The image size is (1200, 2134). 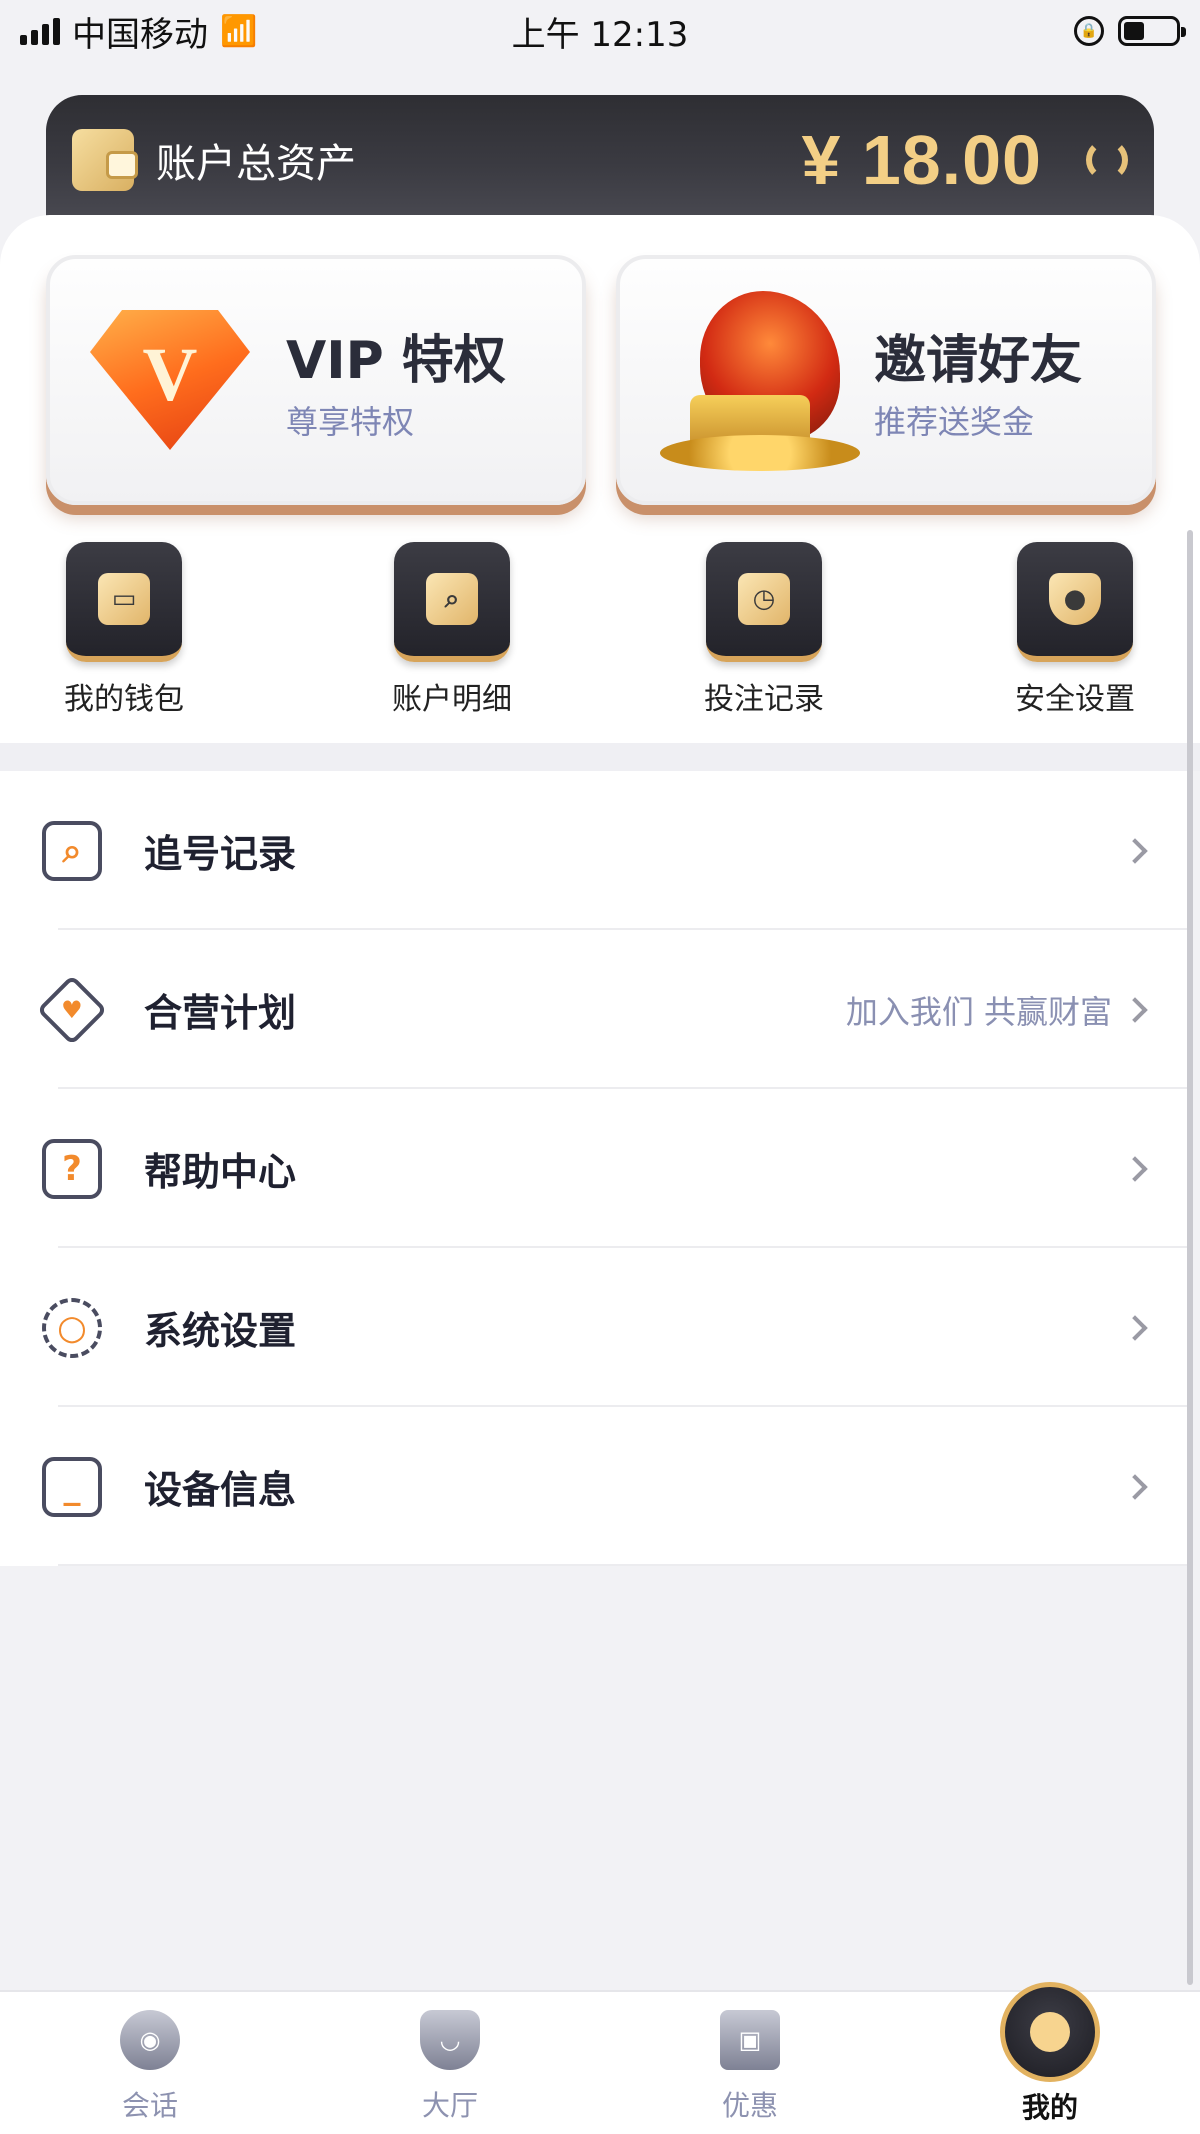 What do you see at coordinates (978, 360) in the screenshot?
I see `invite-title: 邀请好友` at bounding box center [978, 360].